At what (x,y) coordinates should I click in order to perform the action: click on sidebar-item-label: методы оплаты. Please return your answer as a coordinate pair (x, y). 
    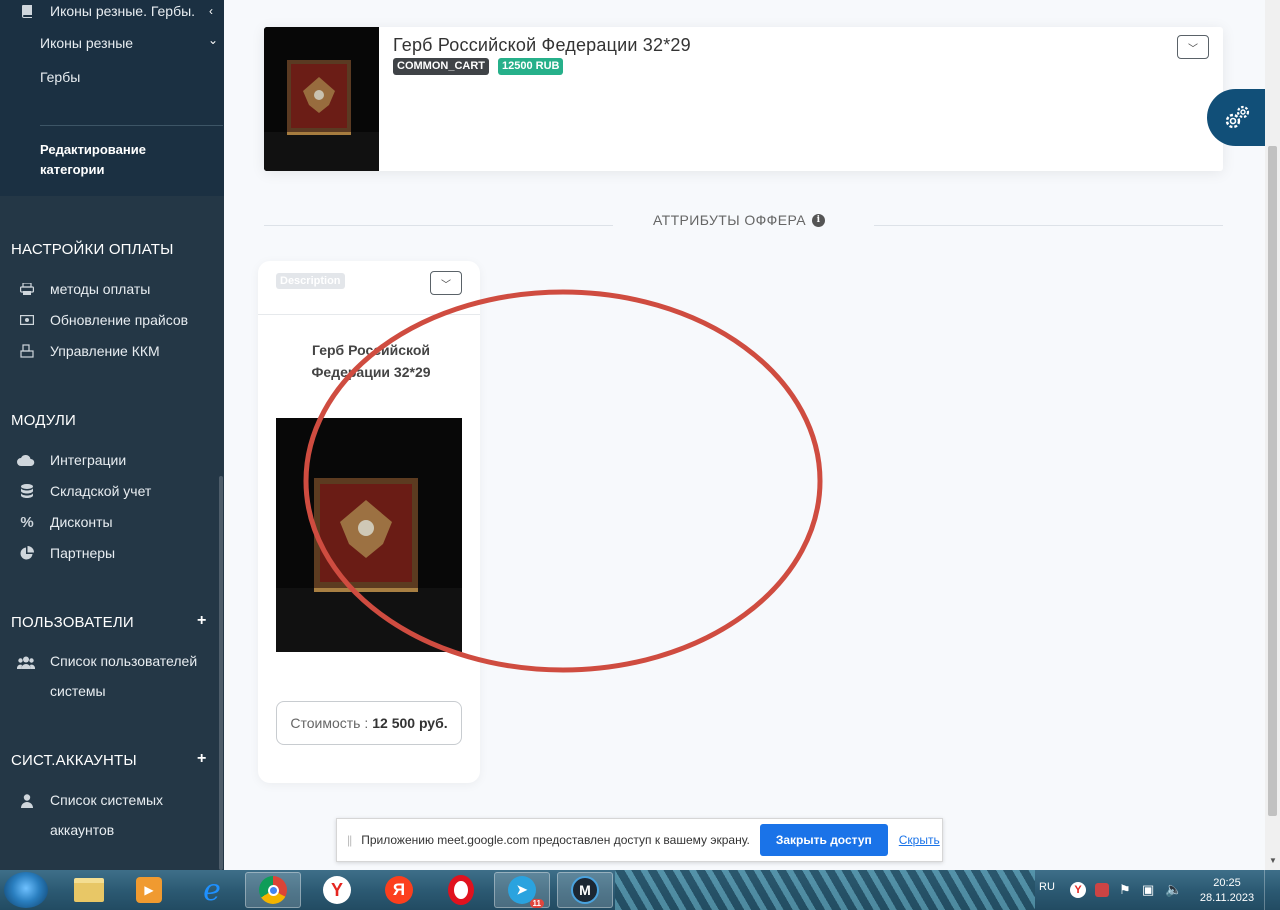
    Looking at the image, I should click on (100, 289).